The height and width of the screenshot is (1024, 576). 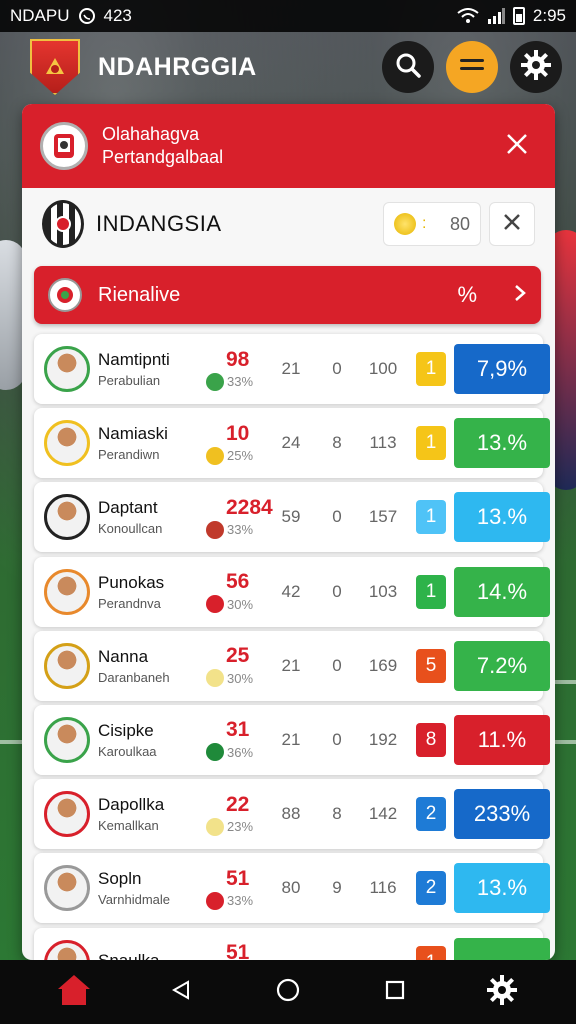 What do you see at coordinates (163, 157) in the screenshot?
I see `banner-subtitle: Pertandgalbaal` at bounding box center [163, 157].